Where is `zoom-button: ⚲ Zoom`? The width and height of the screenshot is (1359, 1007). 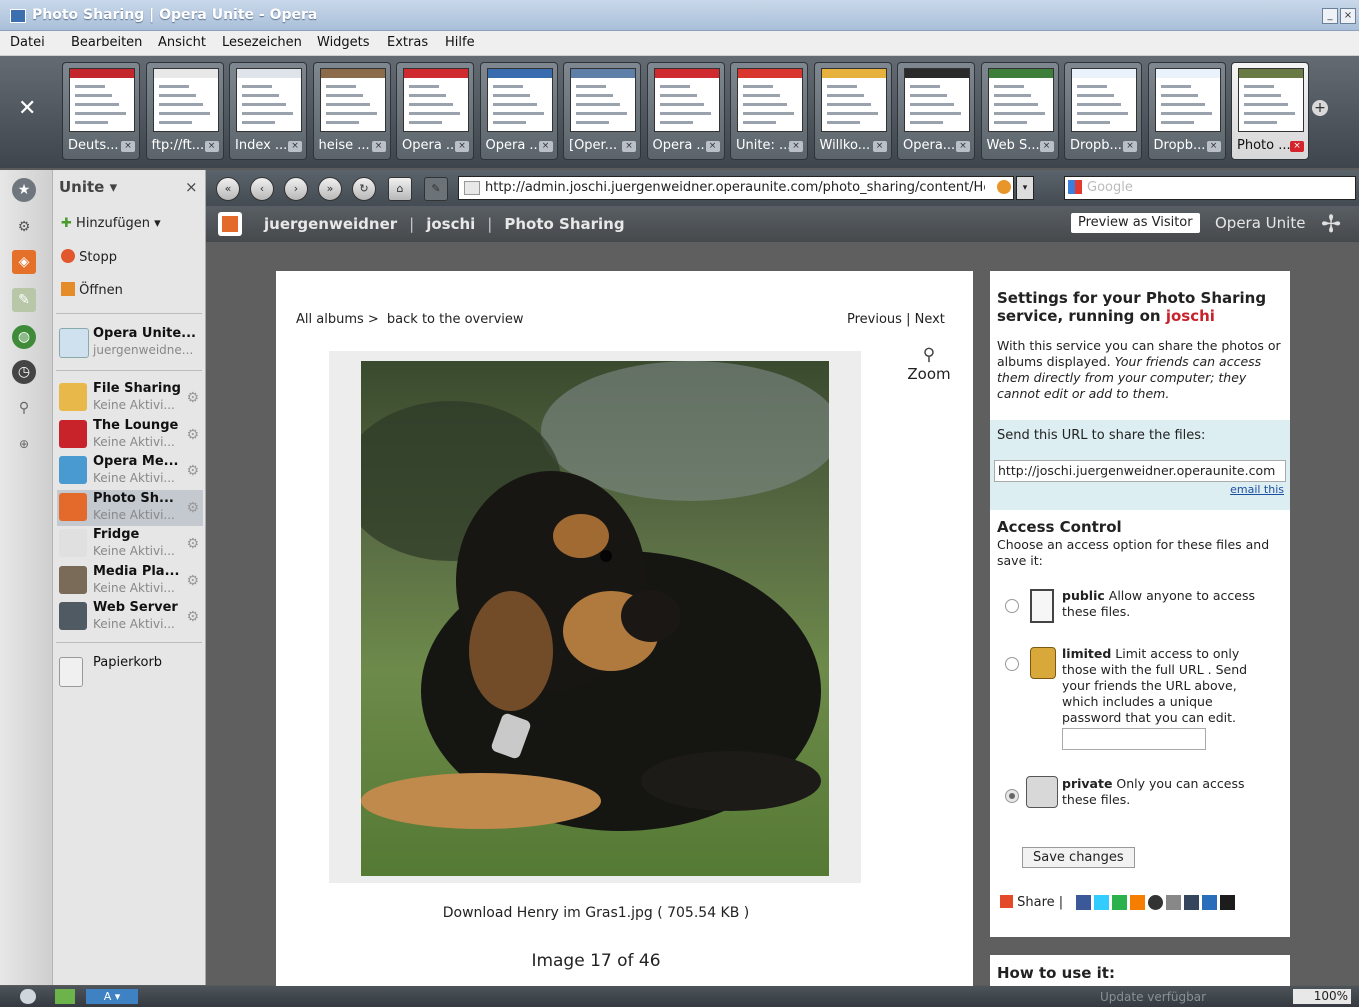
zoom-button: ⚲ Zoom is located at coordinates (929, 364).